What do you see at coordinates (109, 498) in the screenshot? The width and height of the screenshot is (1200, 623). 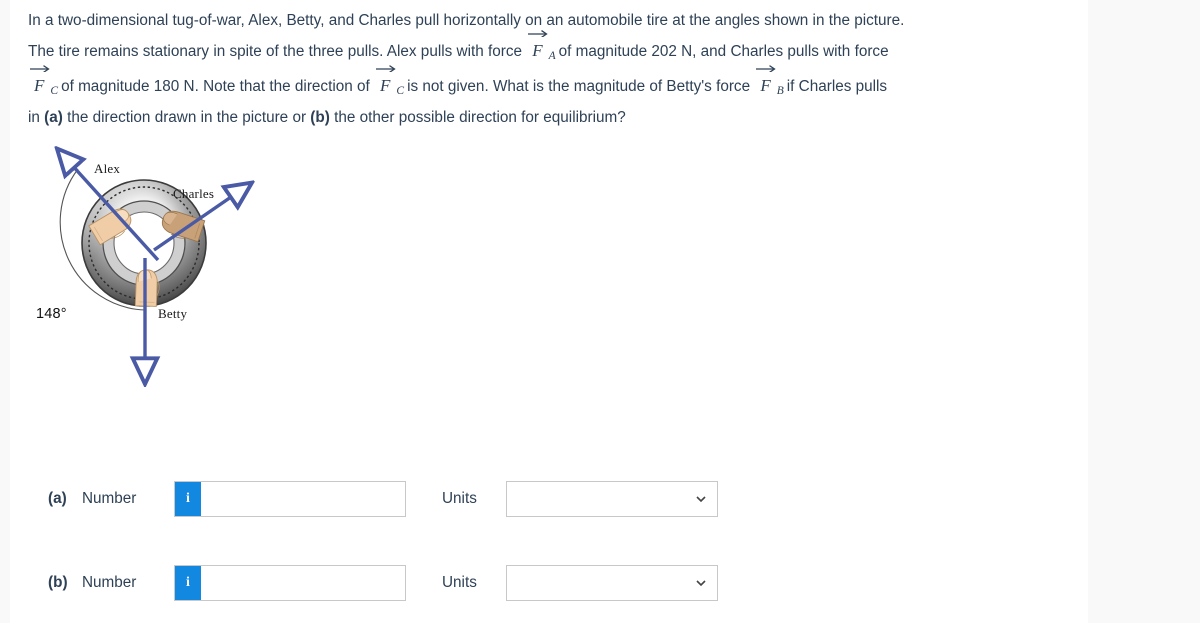 I see `number-label-a: Number` at bounding box center [109, 498].